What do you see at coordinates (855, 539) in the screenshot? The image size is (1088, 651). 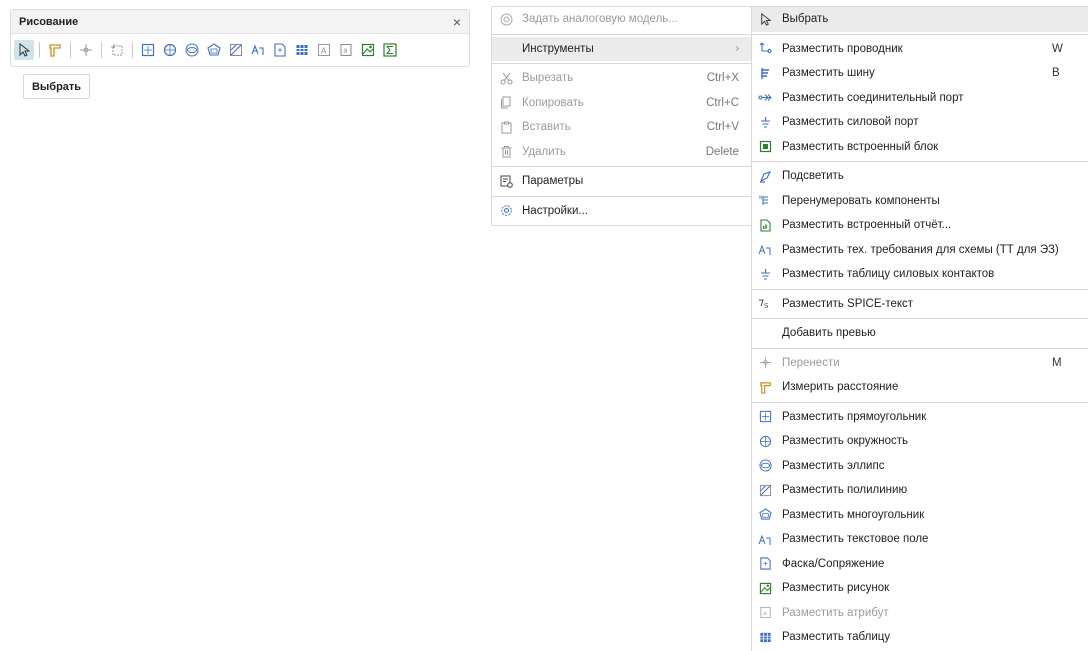 I see `menu-item-label: Разместить текстовое поле` at bounding box center [855, 539].